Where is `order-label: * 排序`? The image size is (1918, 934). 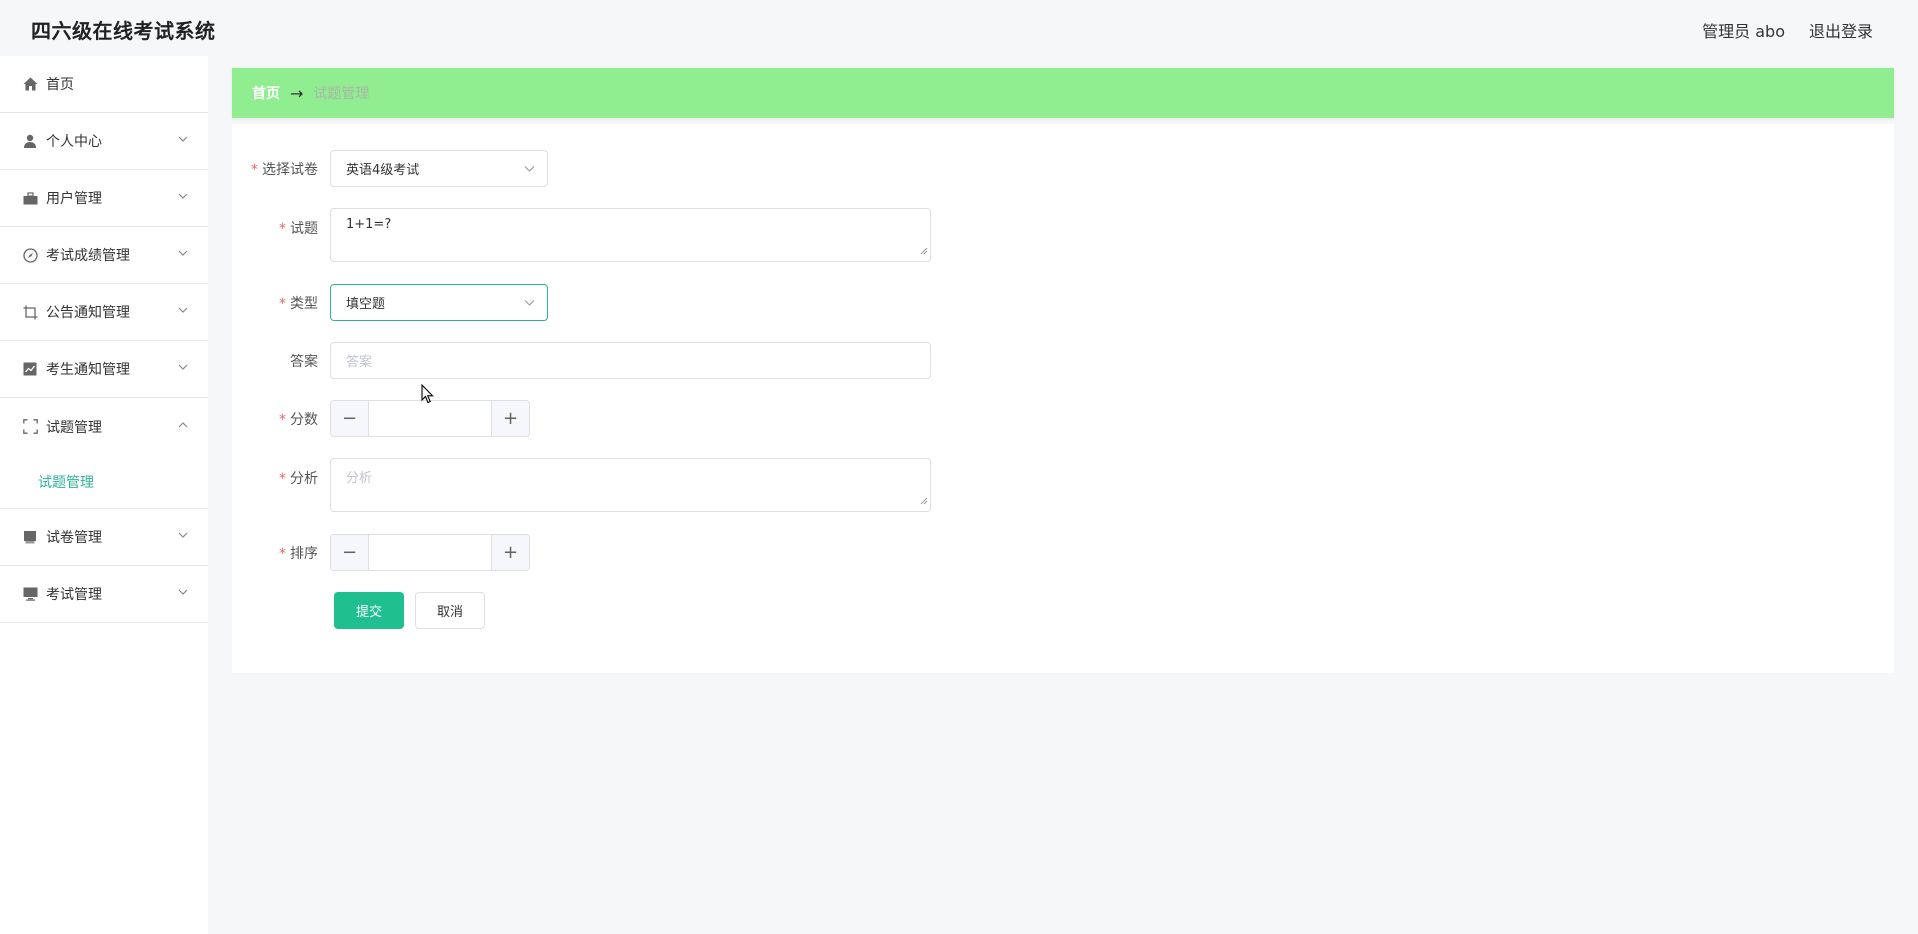 order-label: * 排序 is located at coordinates (298, 553).